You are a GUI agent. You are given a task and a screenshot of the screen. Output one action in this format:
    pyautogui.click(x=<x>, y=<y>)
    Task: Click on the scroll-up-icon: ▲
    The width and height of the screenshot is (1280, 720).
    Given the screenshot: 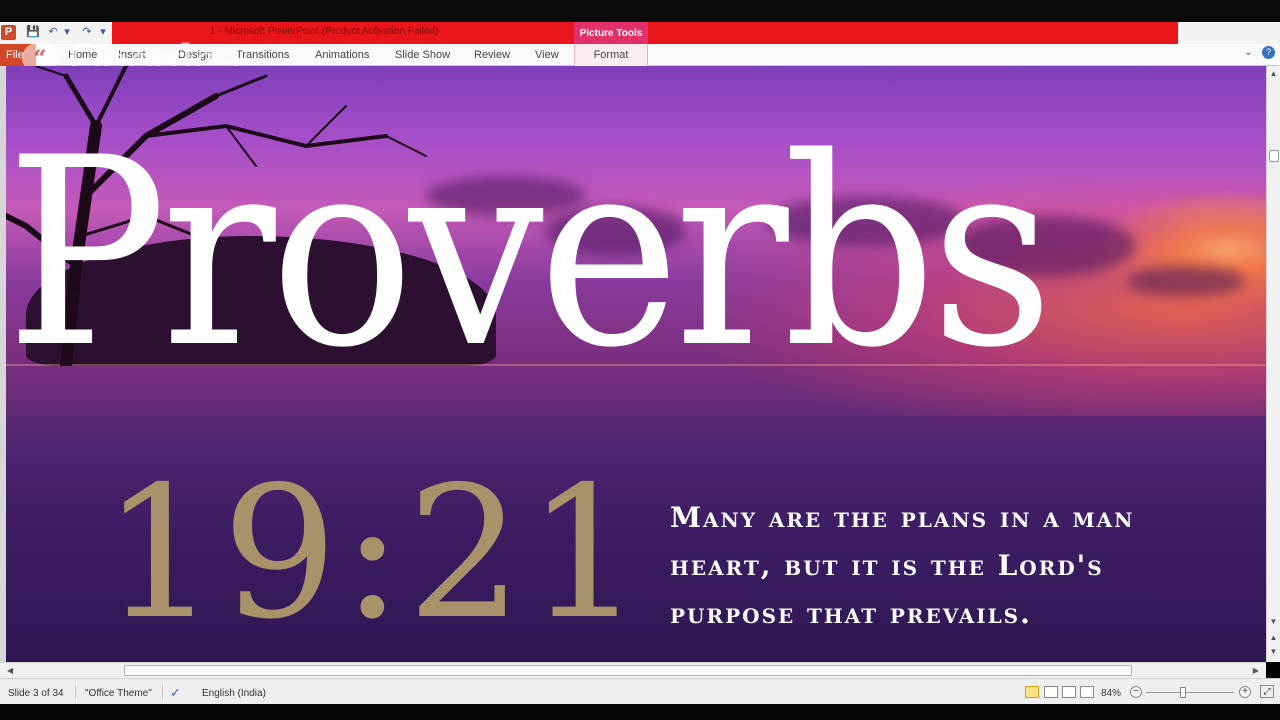 What is the action you would take?
    pyautogui.click(x=1273, y=74)
    